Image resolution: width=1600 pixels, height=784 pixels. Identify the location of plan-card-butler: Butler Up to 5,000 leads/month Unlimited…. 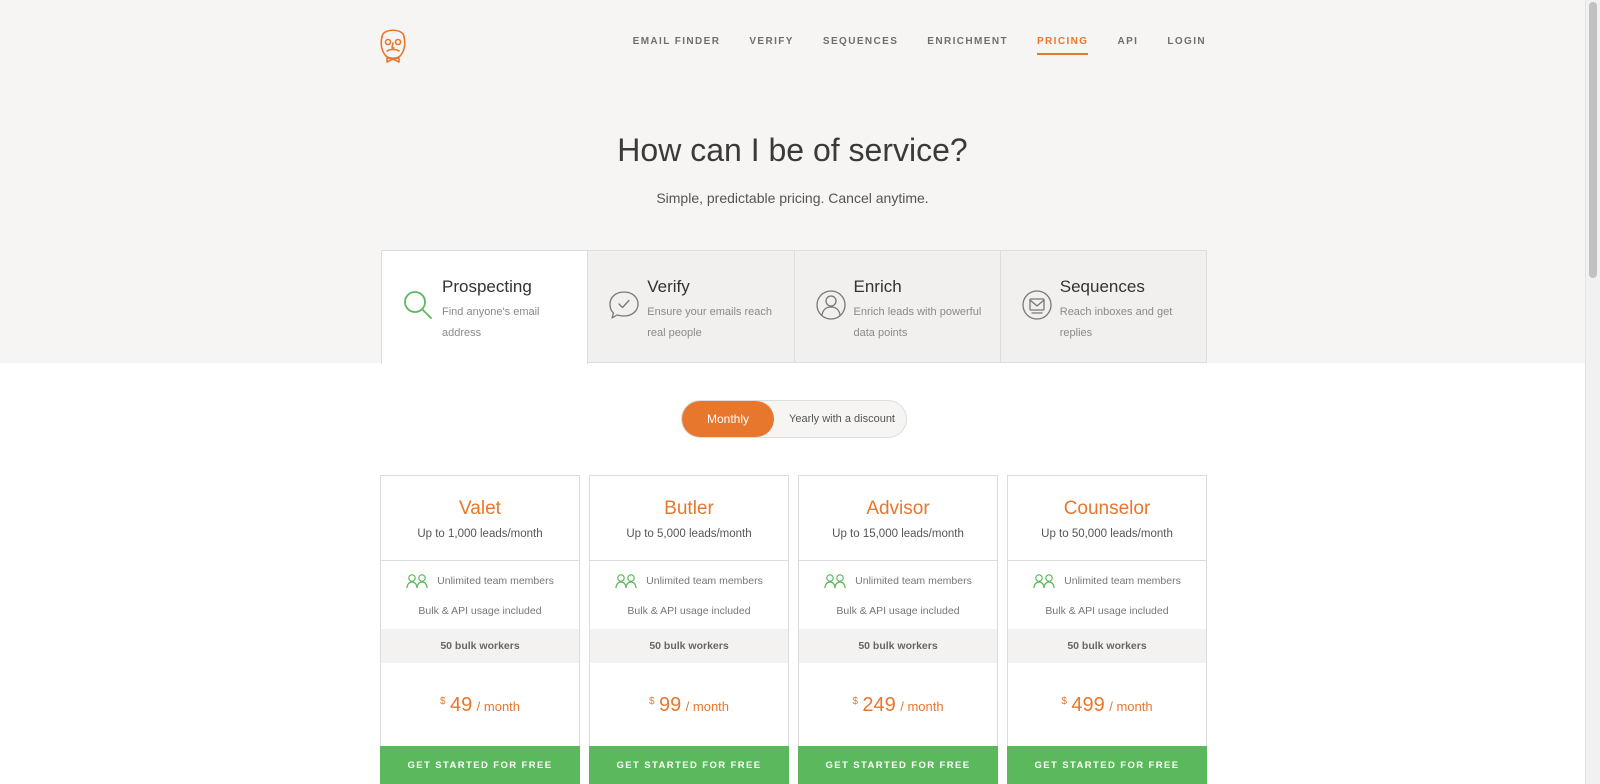
(689, 629).